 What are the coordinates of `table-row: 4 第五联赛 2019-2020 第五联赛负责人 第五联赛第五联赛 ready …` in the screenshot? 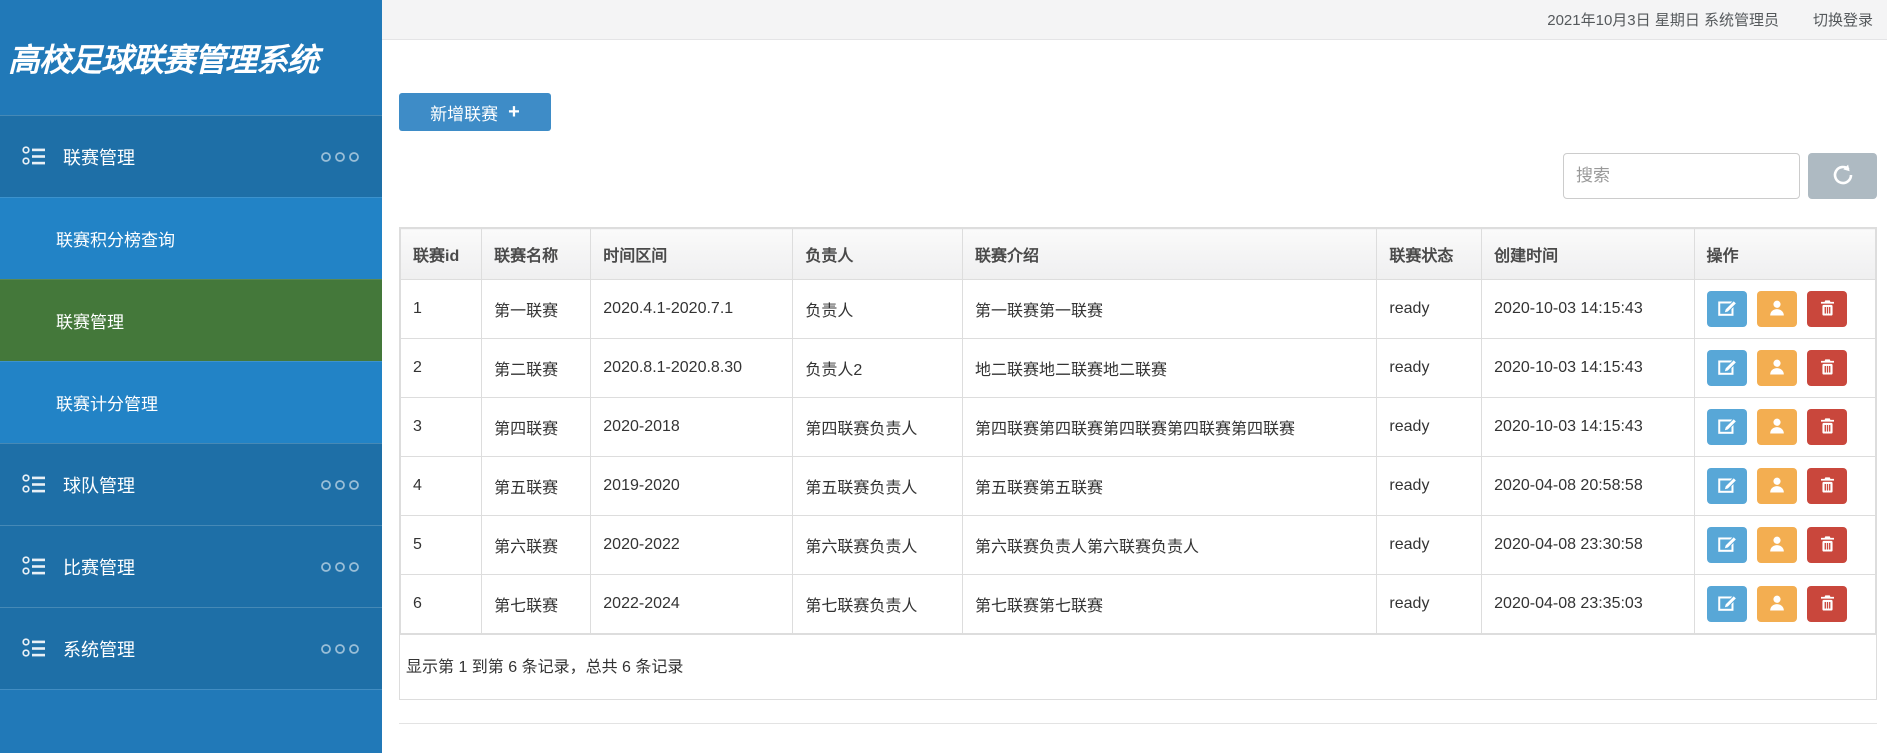 It's located at (1138, 486).